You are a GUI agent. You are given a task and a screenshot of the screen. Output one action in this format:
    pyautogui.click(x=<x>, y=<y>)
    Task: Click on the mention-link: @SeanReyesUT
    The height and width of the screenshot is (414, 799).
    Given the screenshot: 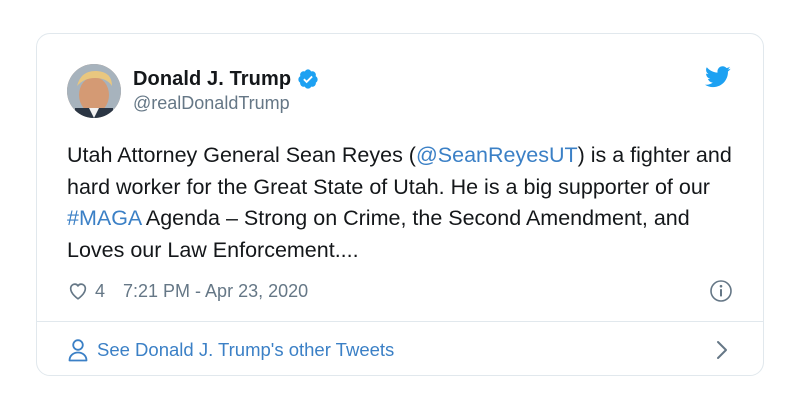 What is the action you would take?
    pyautogui.click(x=497, y=155)
    